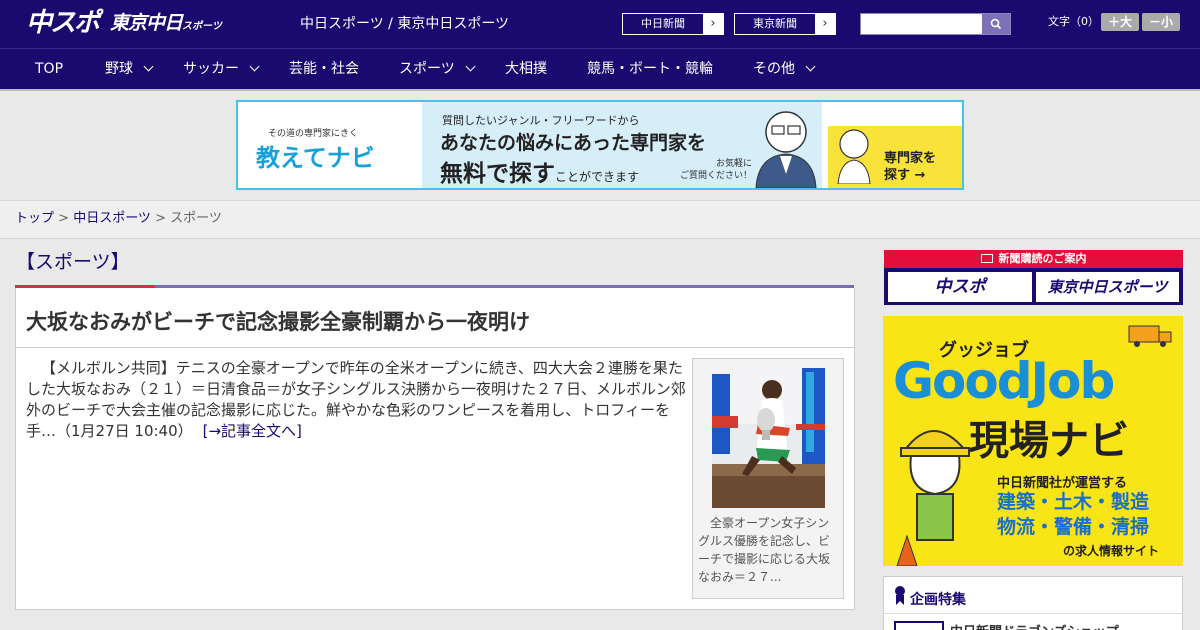 This screenshot has height=630, width=1200. What do you see at coordinates (922, 24) in the screenshot?
I see `search-input` at bounding box center [922, 24].